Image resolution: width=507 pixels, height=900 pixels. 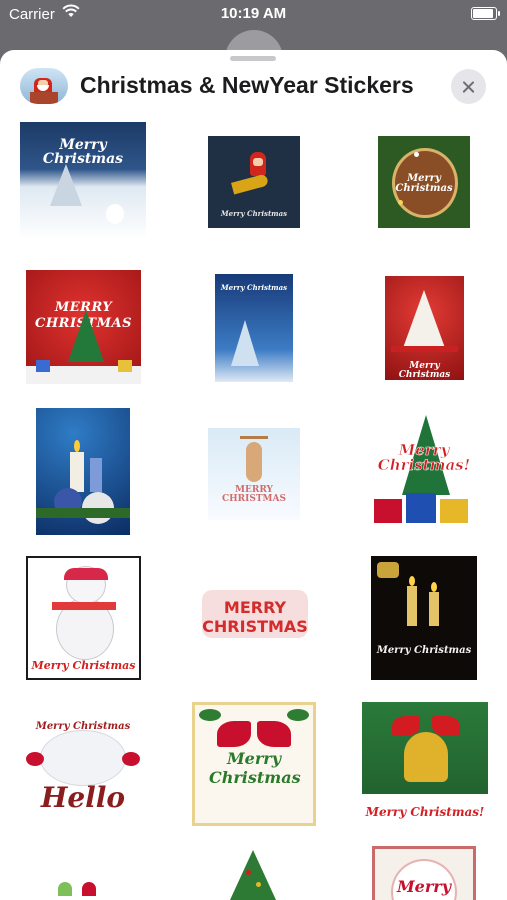 What do you see at coordinates (234, 734) in the screenshot?
I see `bow-holly-sticker-icon` at bounding box center [234, 734].